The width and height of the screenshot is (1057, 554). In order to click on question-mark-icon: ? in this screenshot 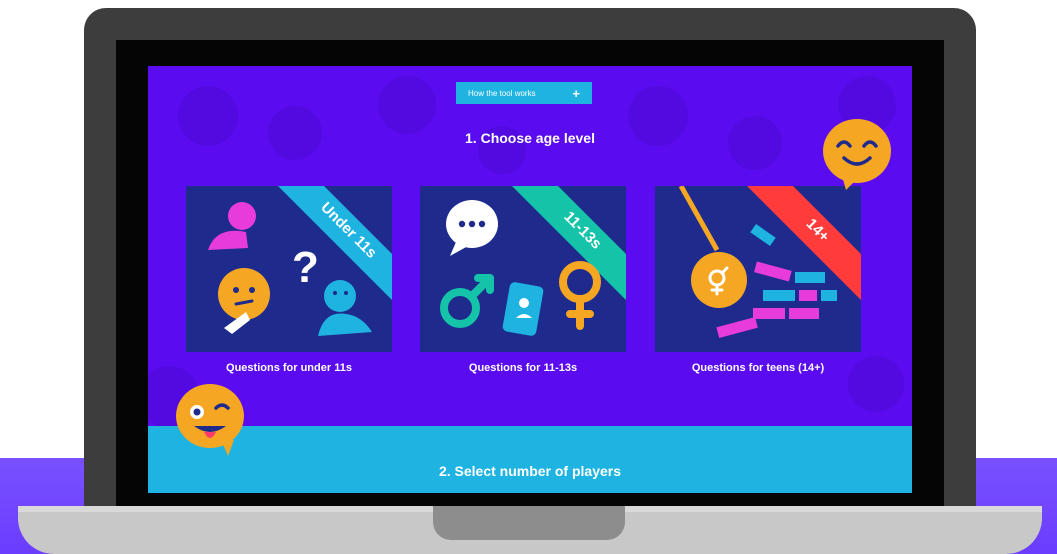, I will do `click(305, 267)`.